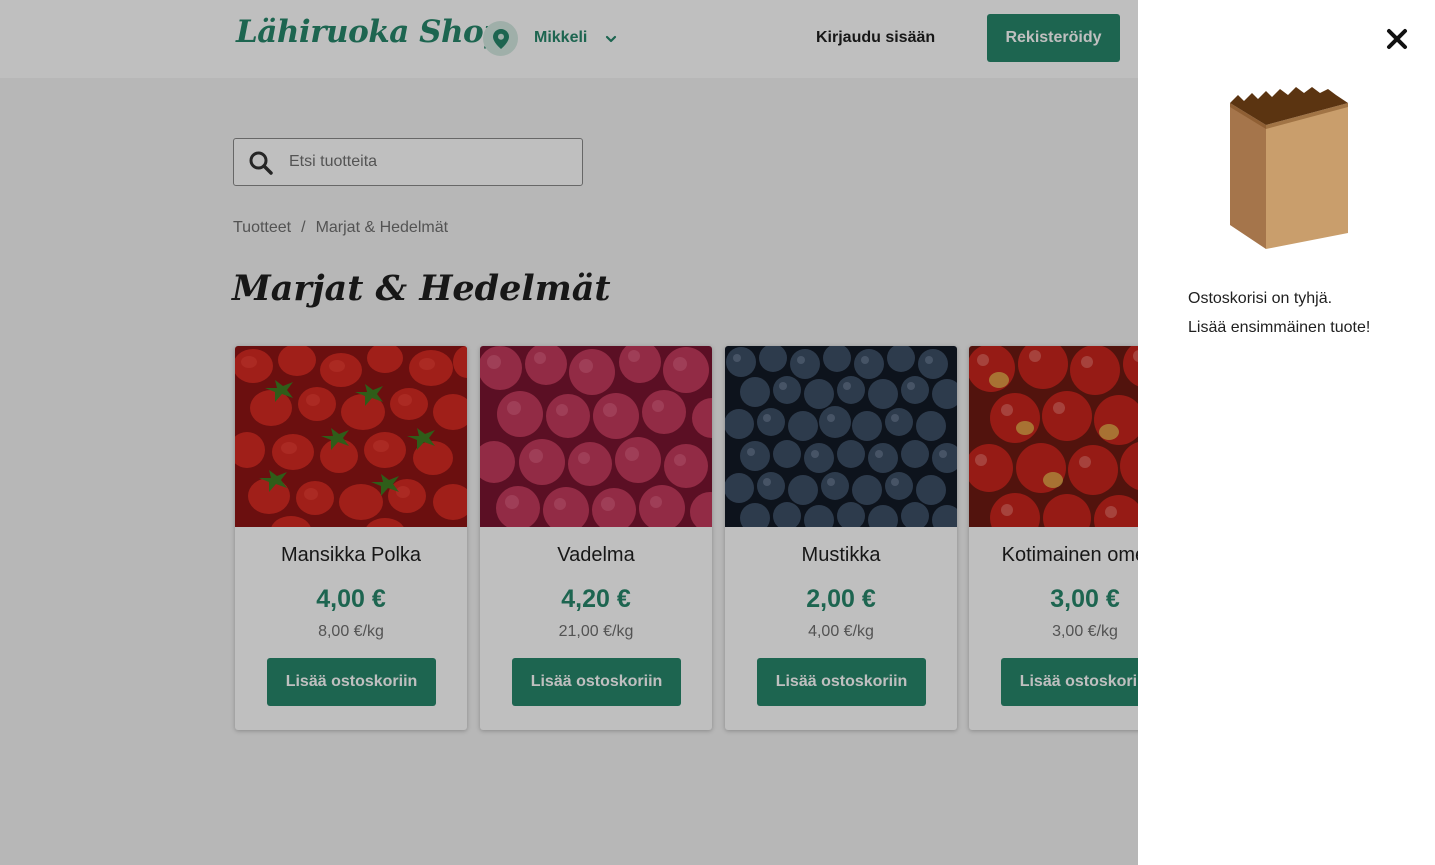 This screenshot has width=1435, height=865. I want to click on close-icon, so click(1397, 39).